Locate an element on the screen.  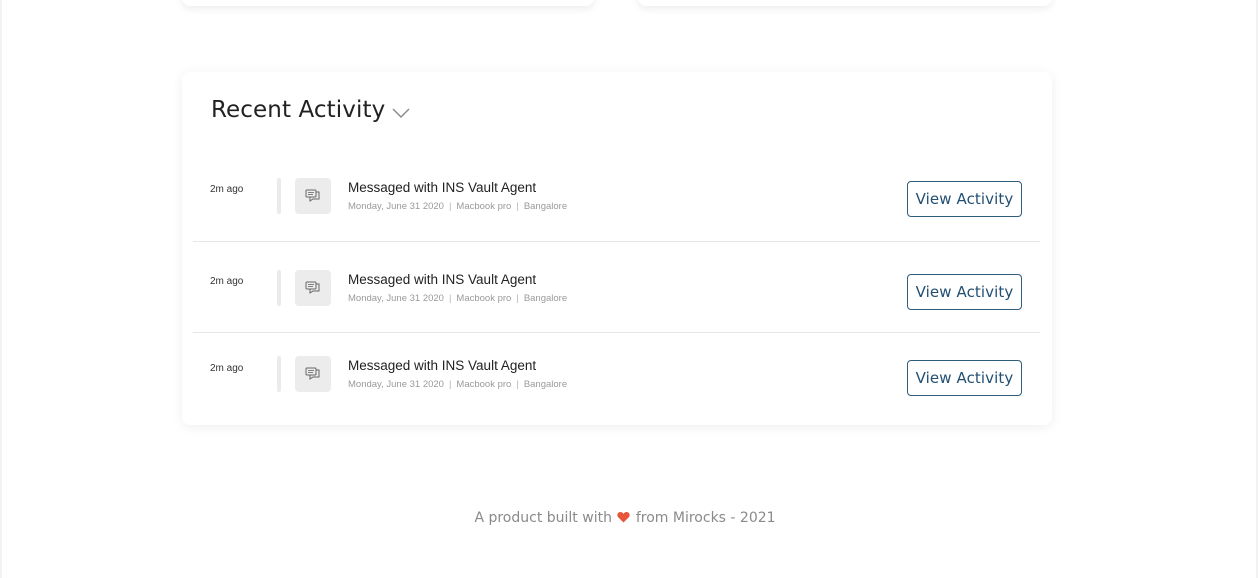
footer-suffix: from Mirocks - 2021 is located at coordinates (705, 518).